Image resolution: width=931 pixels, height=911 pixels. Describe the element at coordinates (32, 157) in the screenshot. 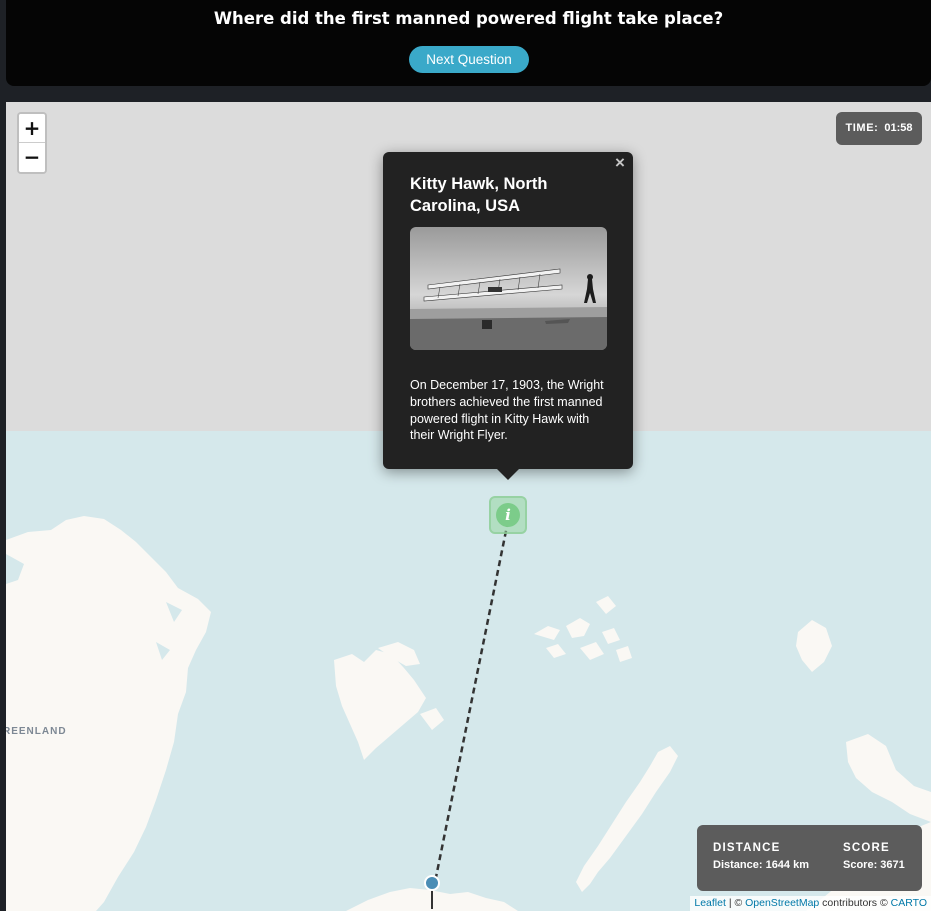

I see `zoom-out-button: −` at that location.